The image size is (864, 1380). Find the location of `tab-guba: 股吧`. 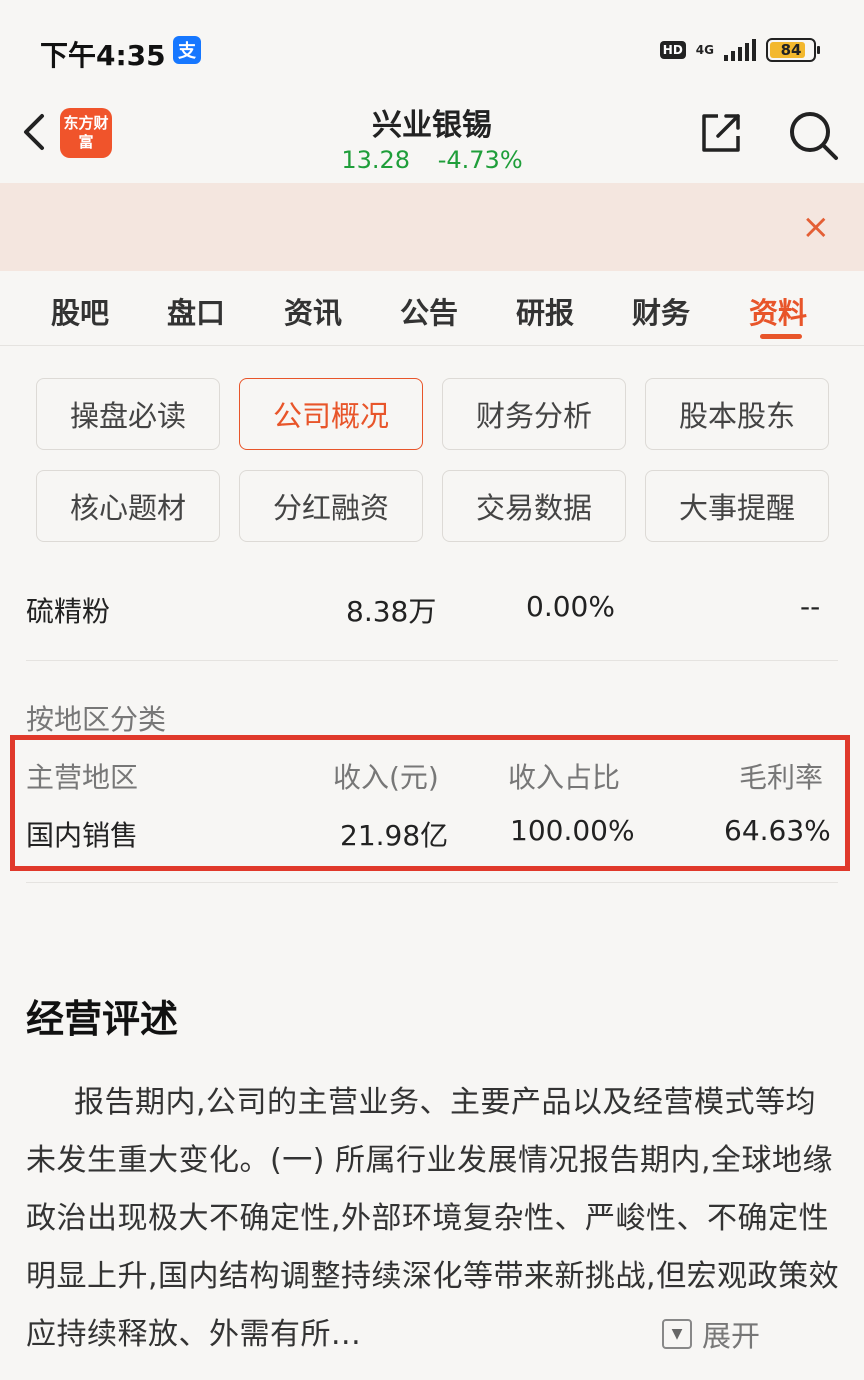

tab-guba: 股吧 is located at coordinates (80, 311).